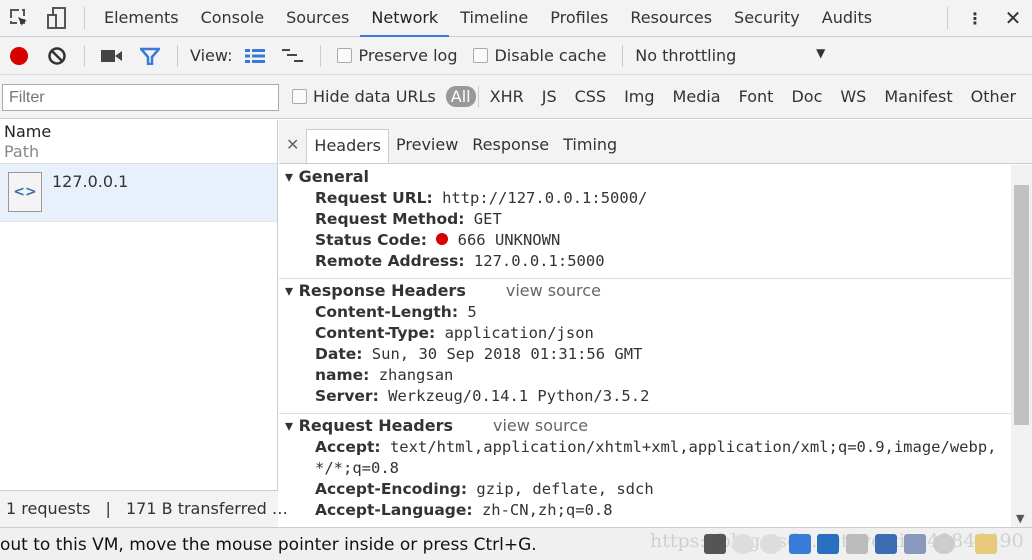 The width and height of the screenshot is (1032, 560). Describe the element at coordinates (347, 146) in the screenshot. I see `tab-headers: Headers` at that location.